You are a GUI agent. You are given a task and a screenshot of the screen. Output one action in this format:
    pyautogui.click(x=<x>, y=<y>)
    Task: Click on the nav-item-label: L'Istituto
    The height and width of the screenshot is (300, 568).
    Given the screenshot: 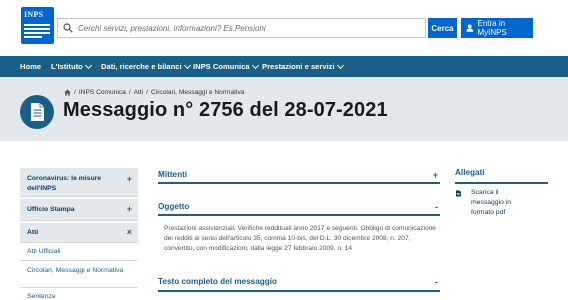 What is the action you would take?
    pyautogui.click(x=67, y=66)
    